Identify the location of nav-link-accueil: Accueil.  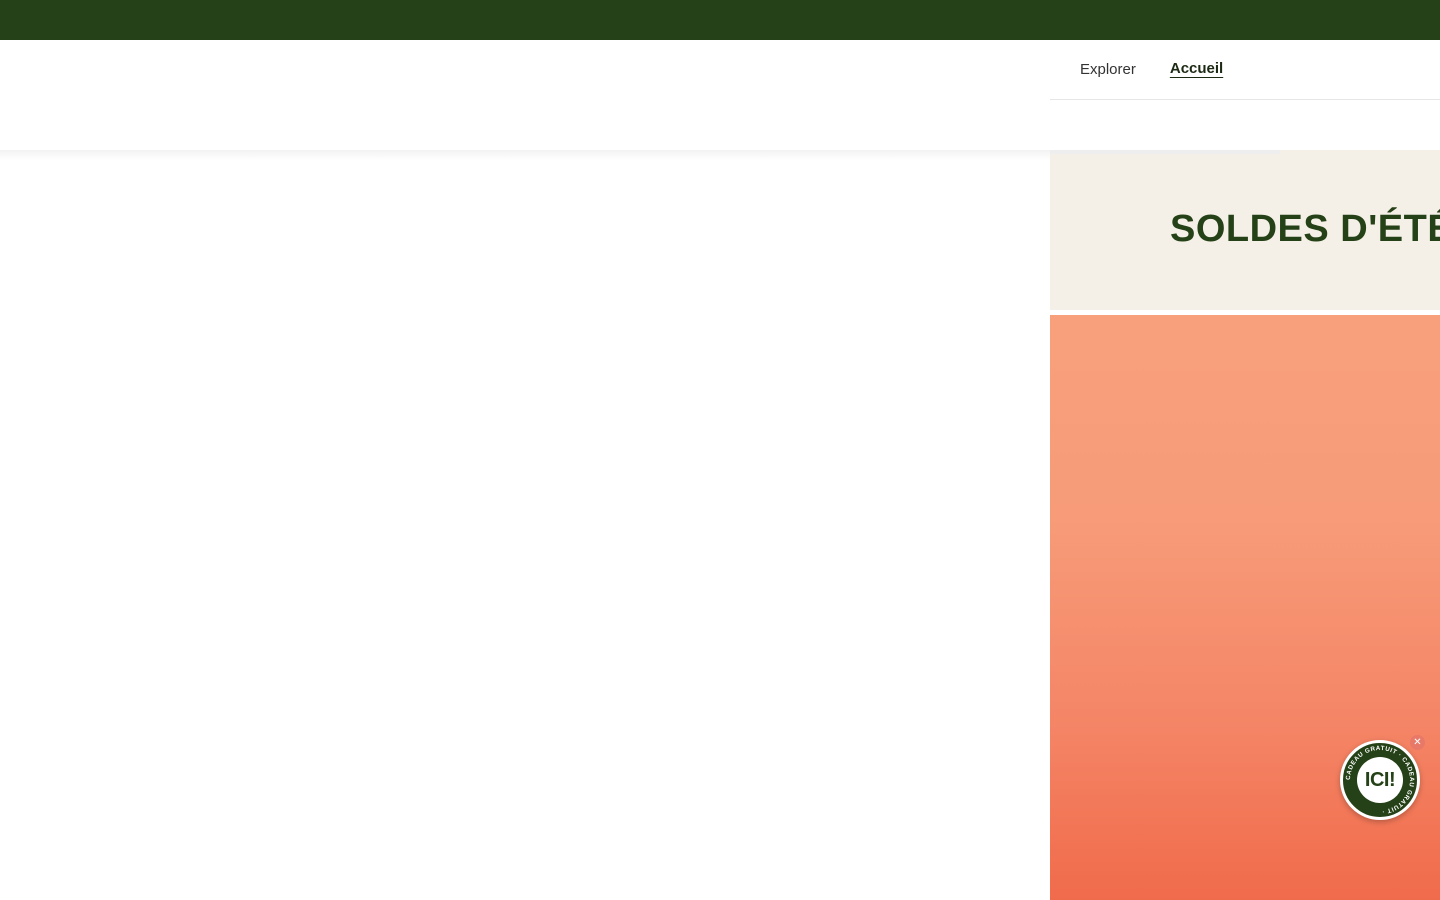
(1196, 68).